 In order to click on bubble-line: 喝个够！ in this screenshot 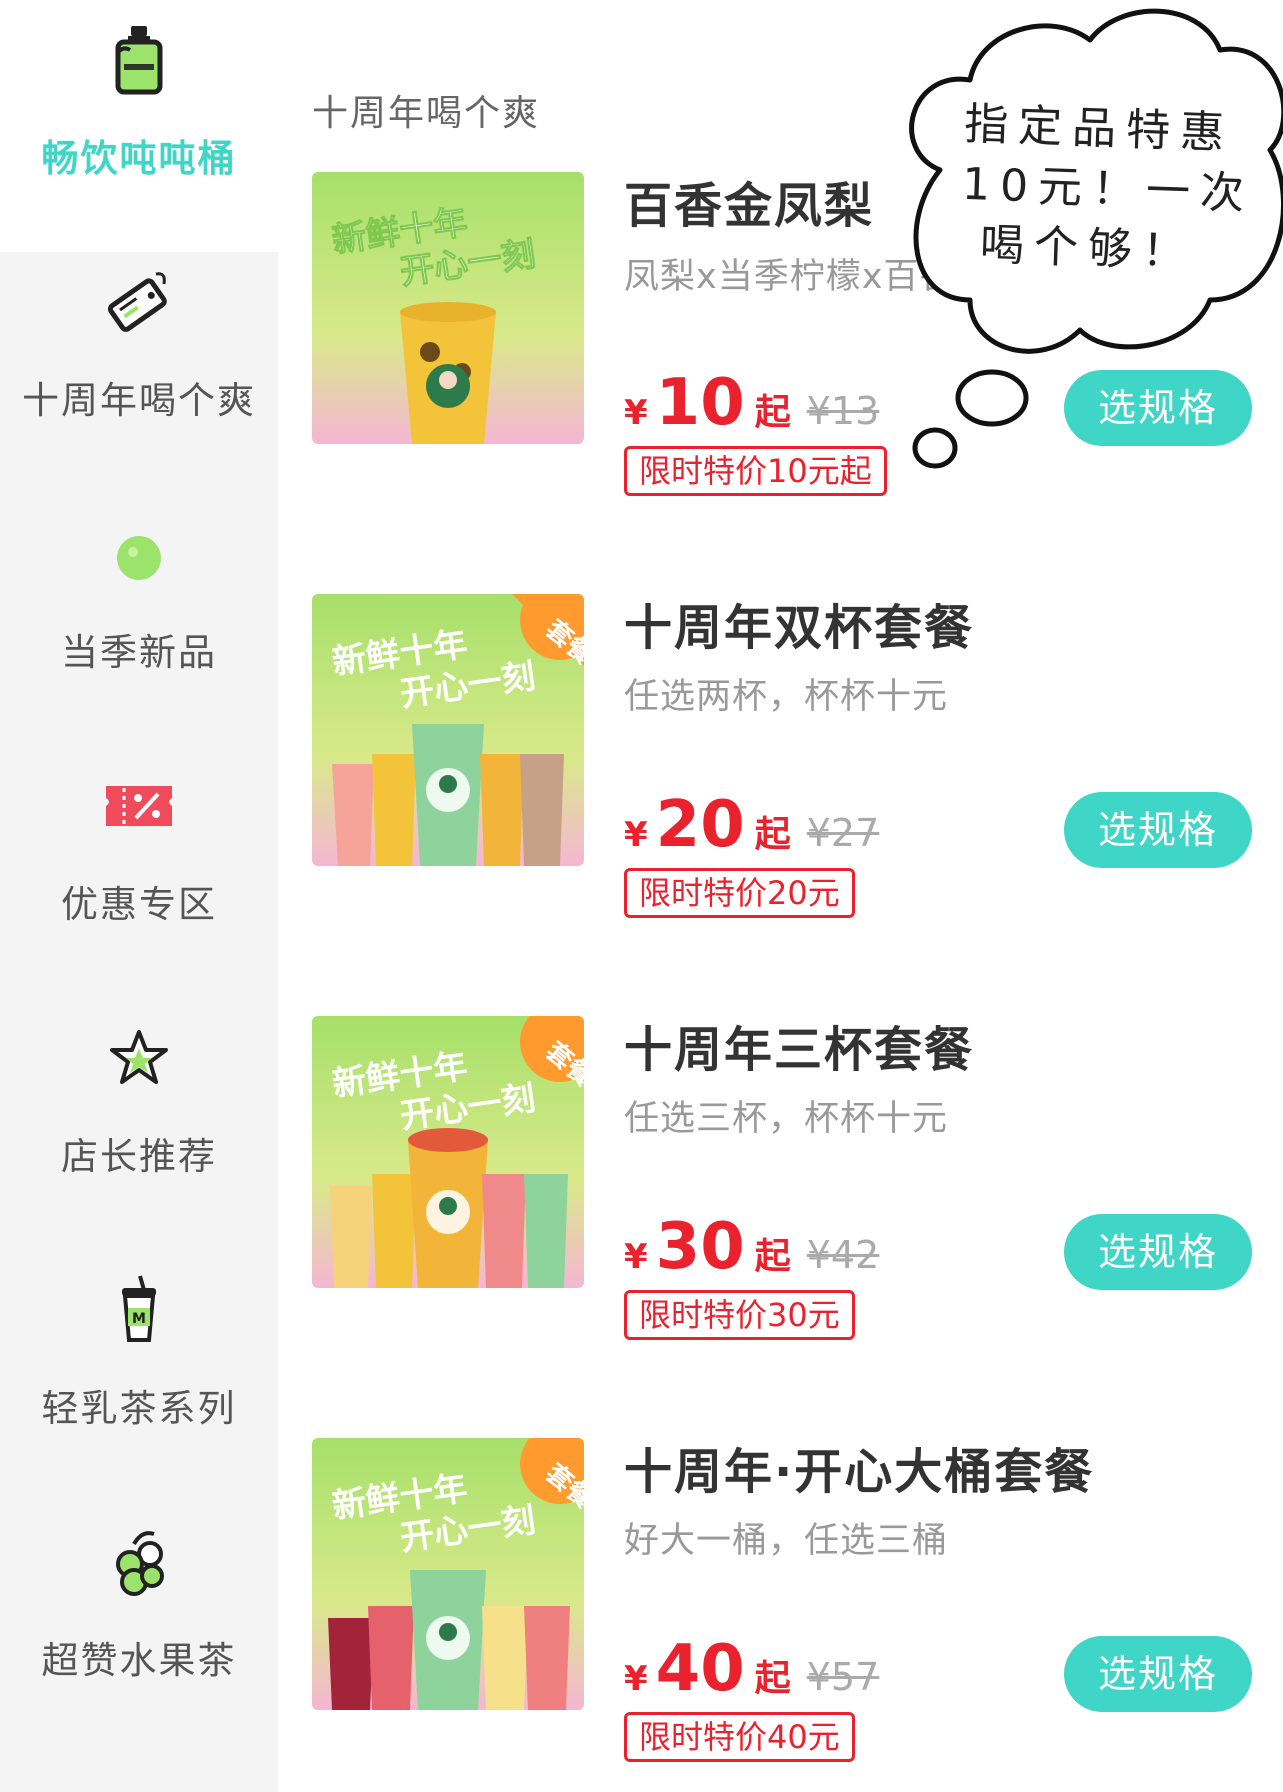, I will do `click(1088, 248)`.